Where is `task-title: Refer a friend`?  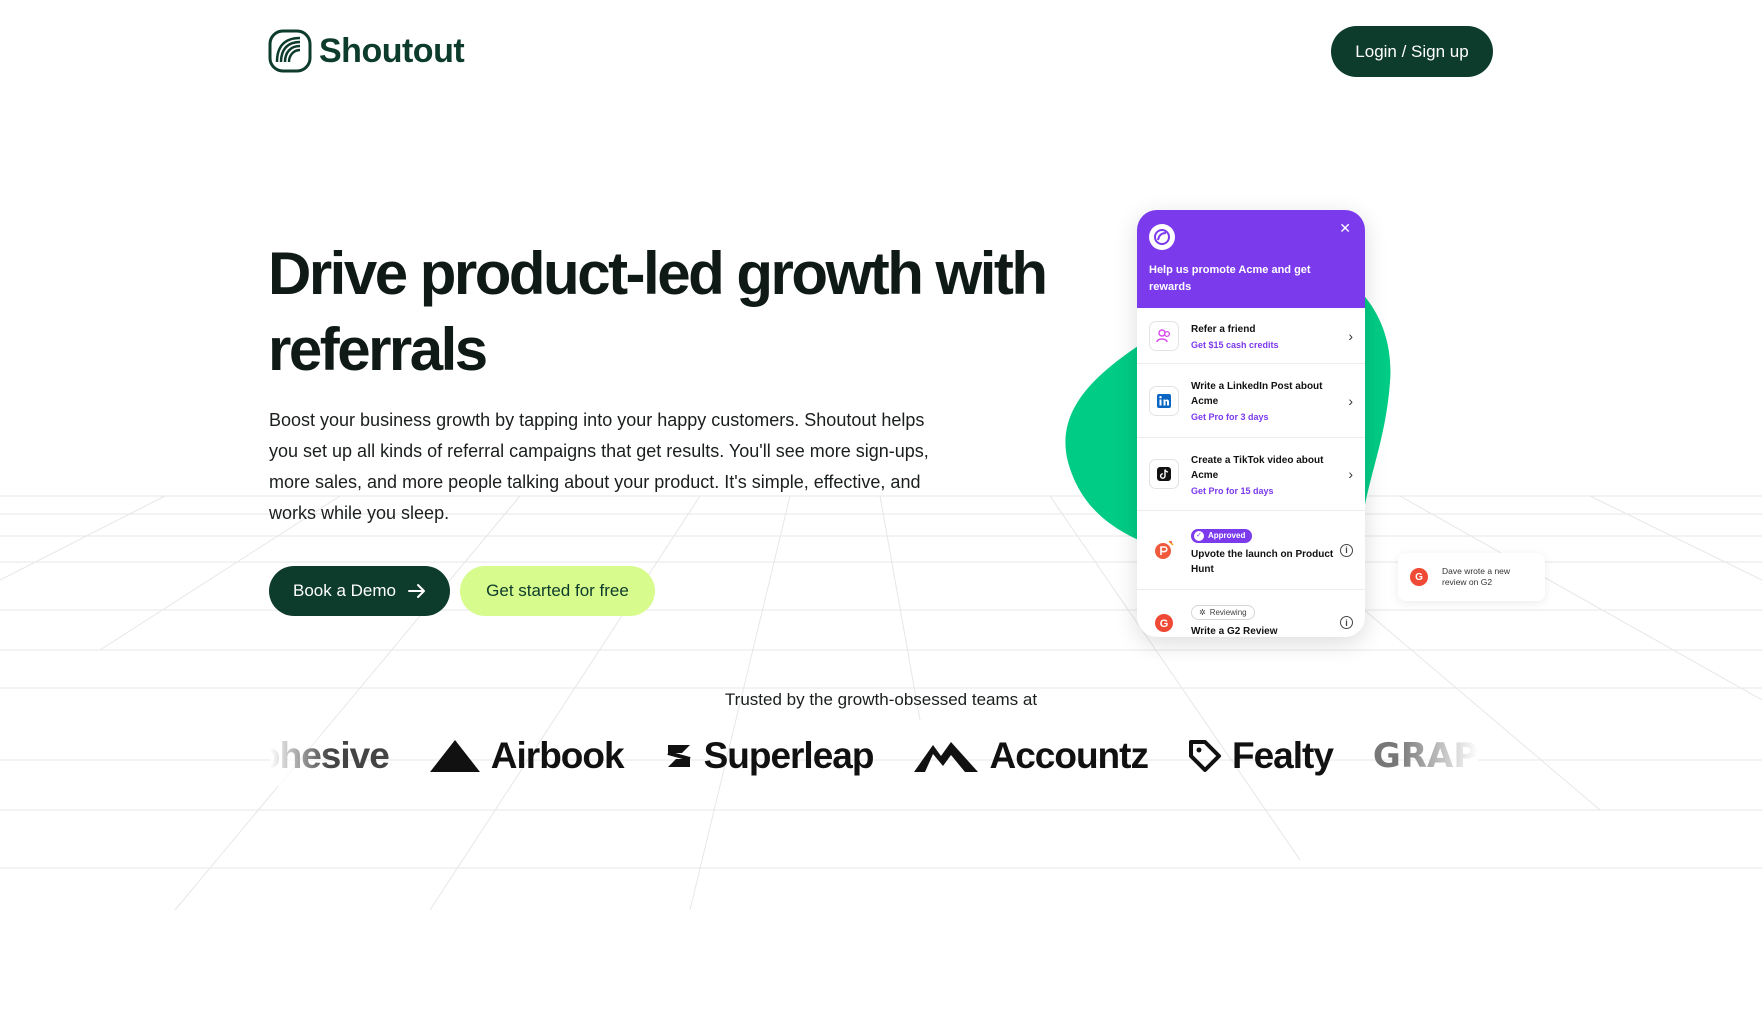
task-title: Refer a friend is located at coordinates (1223, 329).